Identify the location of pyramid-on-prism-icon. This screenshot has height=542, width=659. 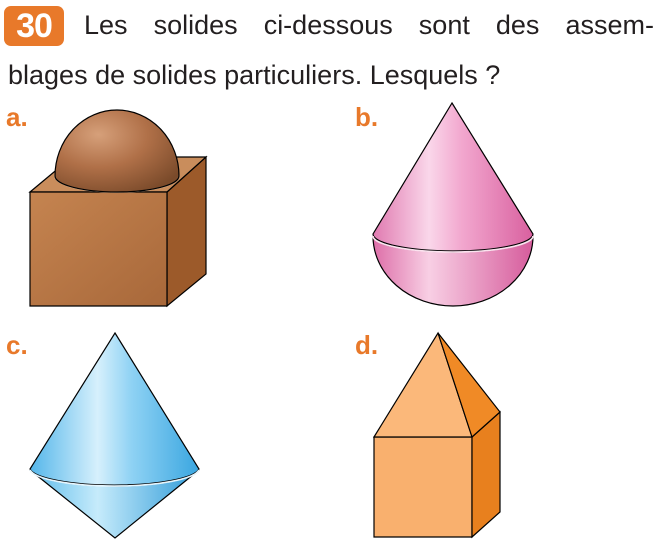
(436, 435).